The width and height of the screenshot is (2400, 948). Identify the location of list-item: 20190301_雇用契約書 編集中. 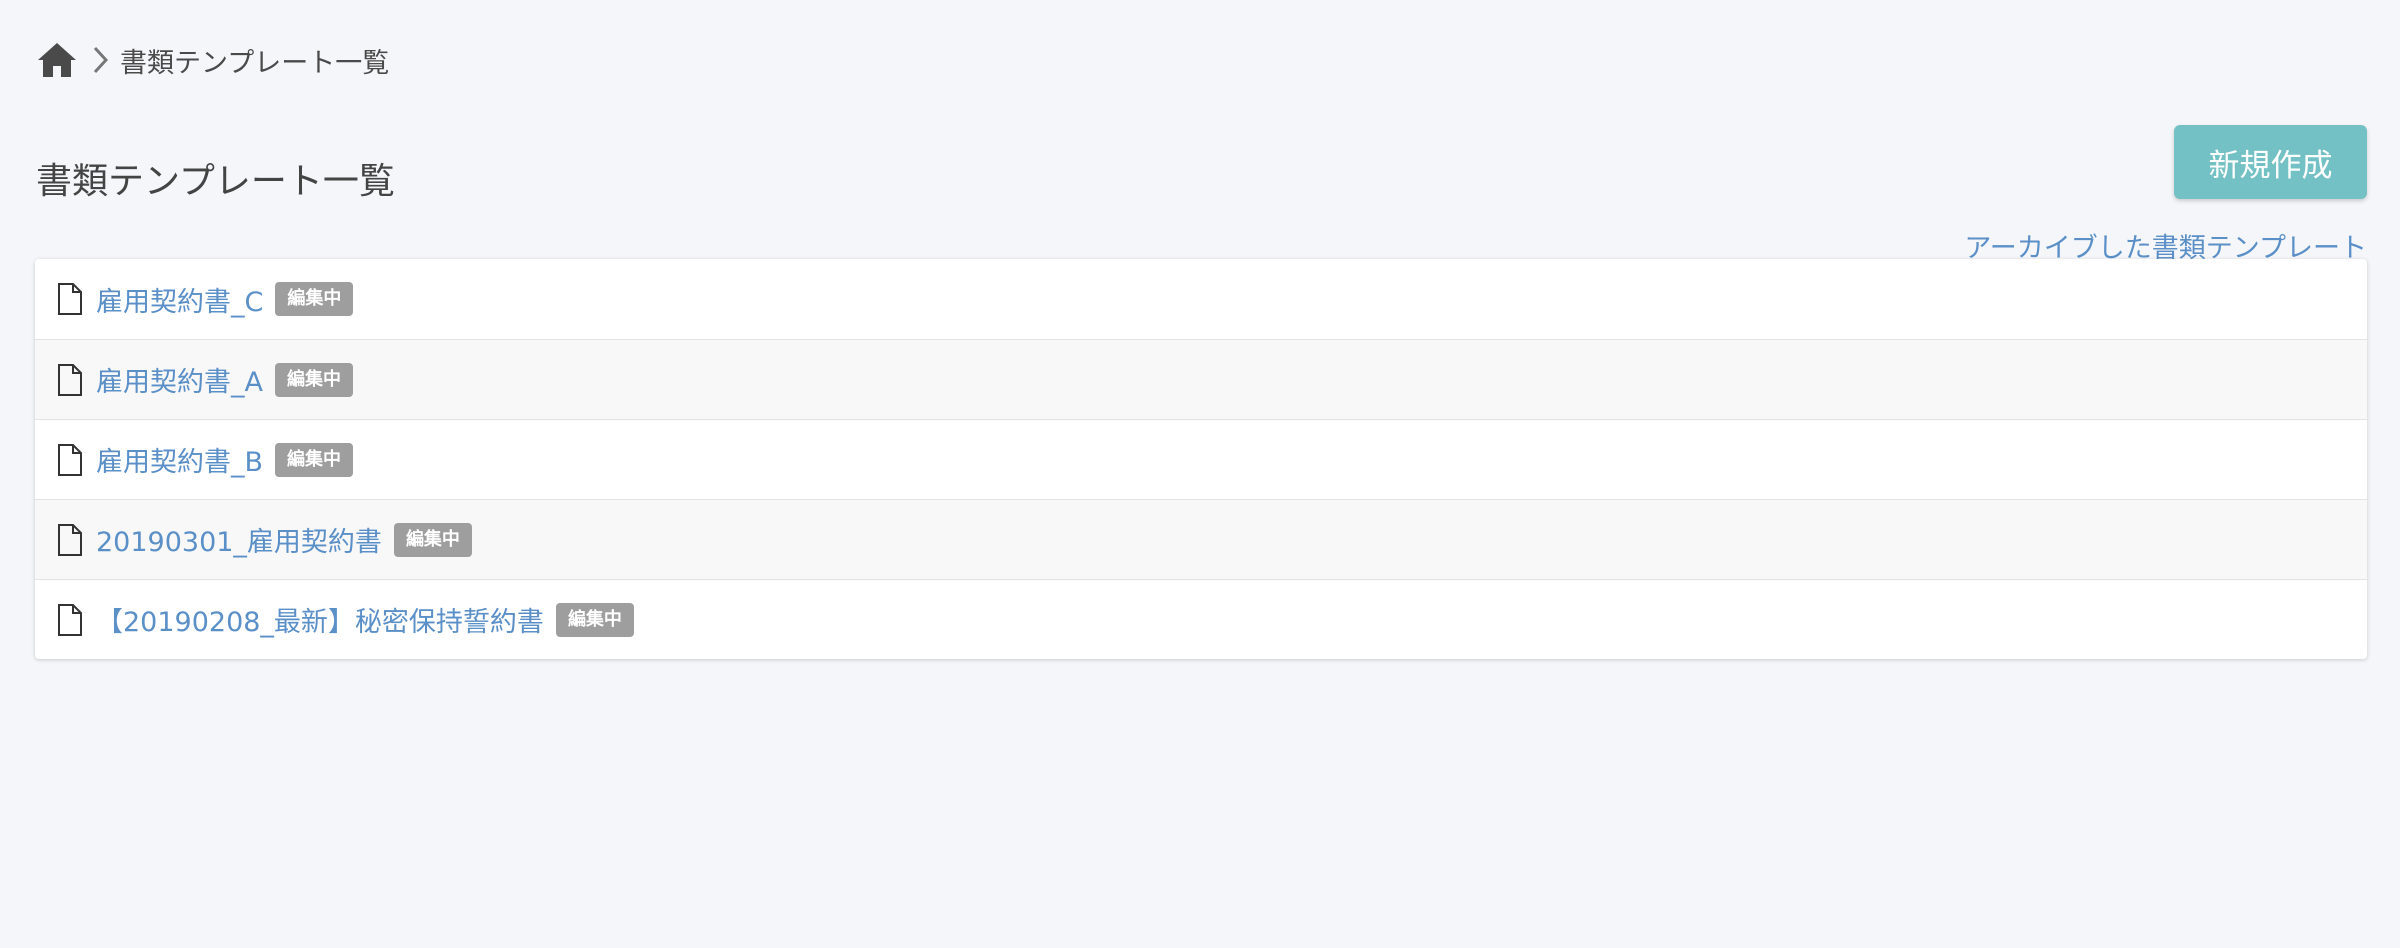
(1201, 539).